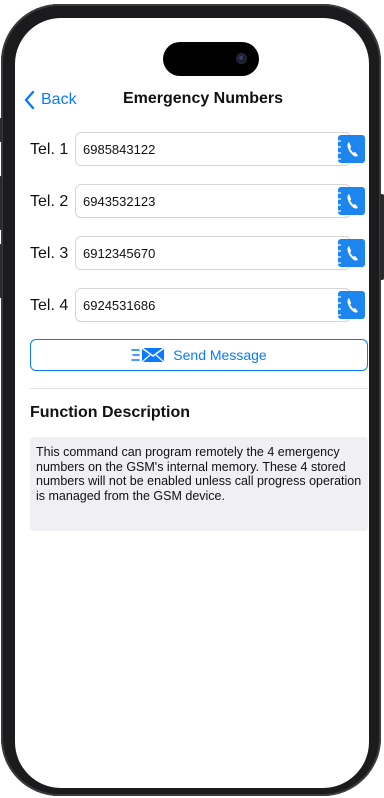 Image resolution: width=384 pixels, height=798 pixels. Describe the element at coordinates (199, 388) in the screenshot. I see `divider` at that location.